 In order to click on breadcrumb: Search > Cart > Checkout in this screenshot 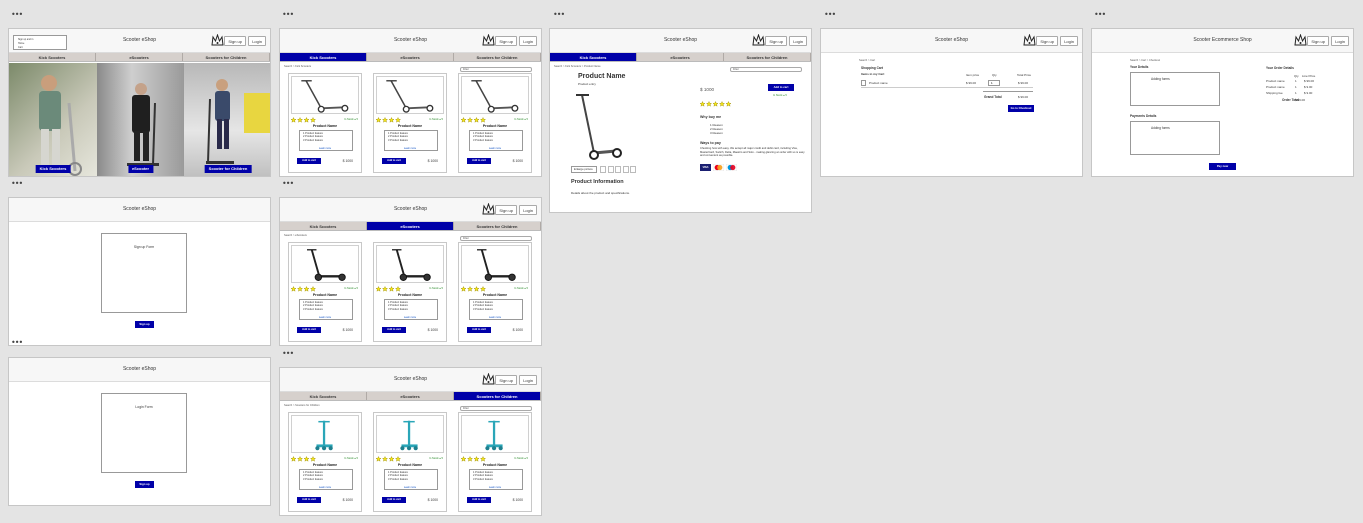, I will do `click(1145, 60)`.